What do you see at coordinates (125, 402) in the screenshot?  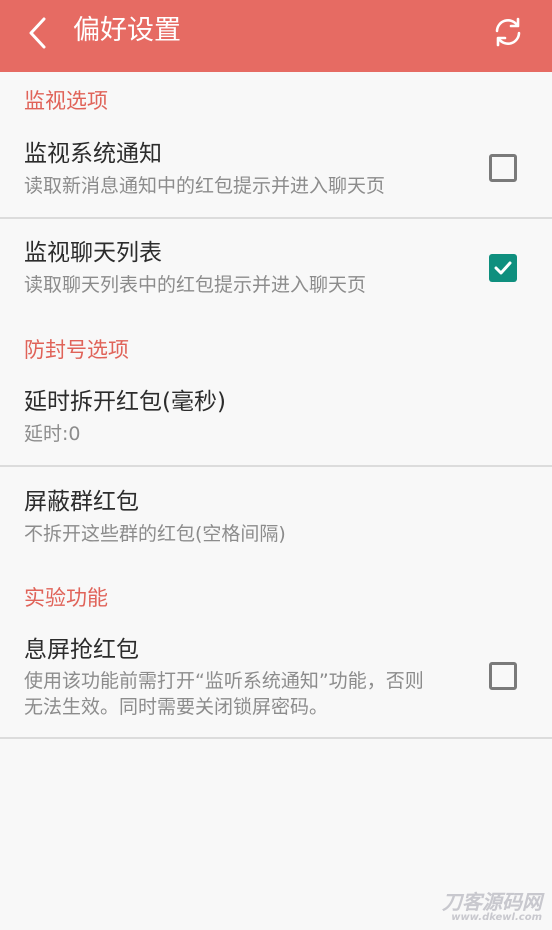 I see `pref-title: 延时拆开红包(毫秒)` at bounding box center [125, 402].